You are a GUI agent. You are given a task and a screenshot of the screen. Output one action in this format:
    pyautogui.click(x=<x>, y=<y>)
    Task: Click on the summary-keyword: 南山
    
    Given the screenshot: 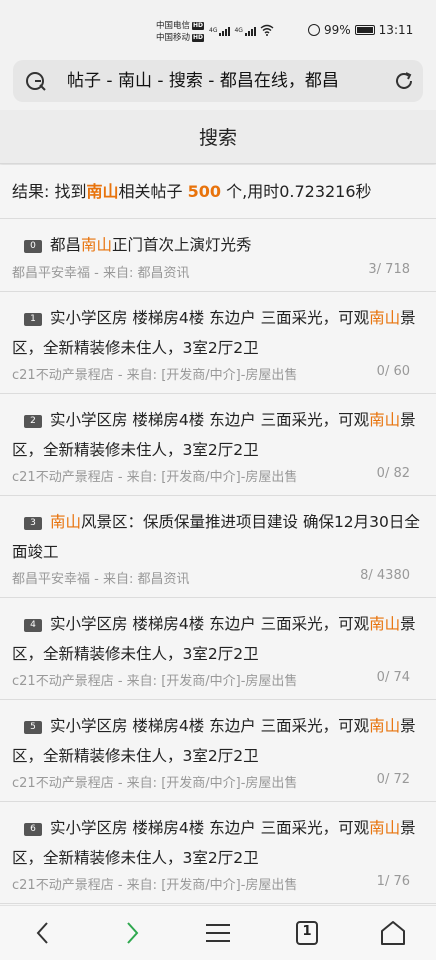 What is the action you would take?
    pyautogui.click(x=102, y=191)
    